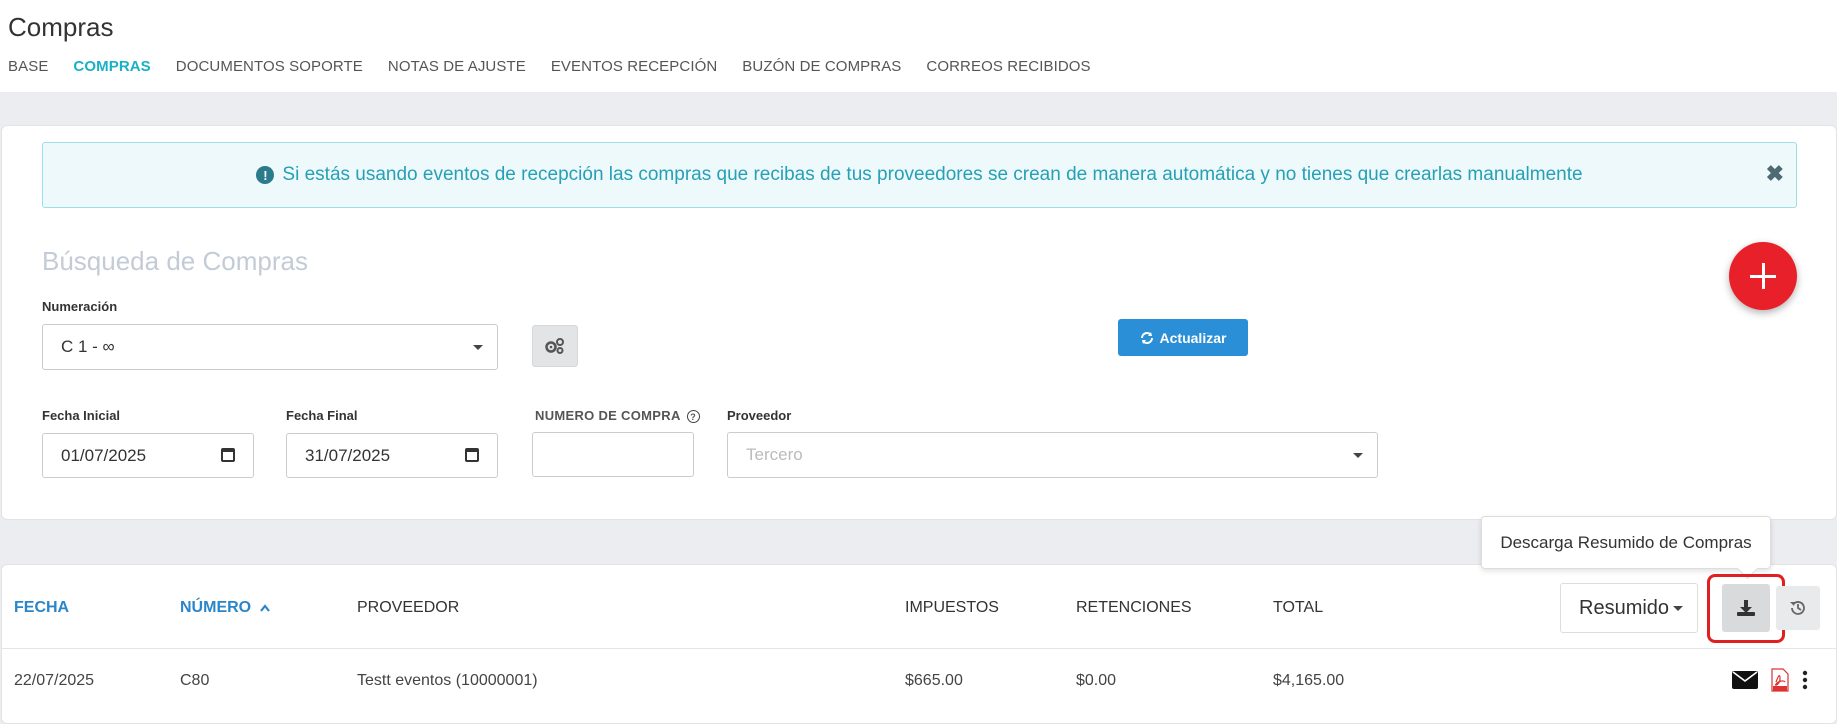  What do you see at coordinates (617, 416) in the screenshot?
I see `numero-compra-label: NUMERO DE COMPRA?` at bounding box center [617, 416].